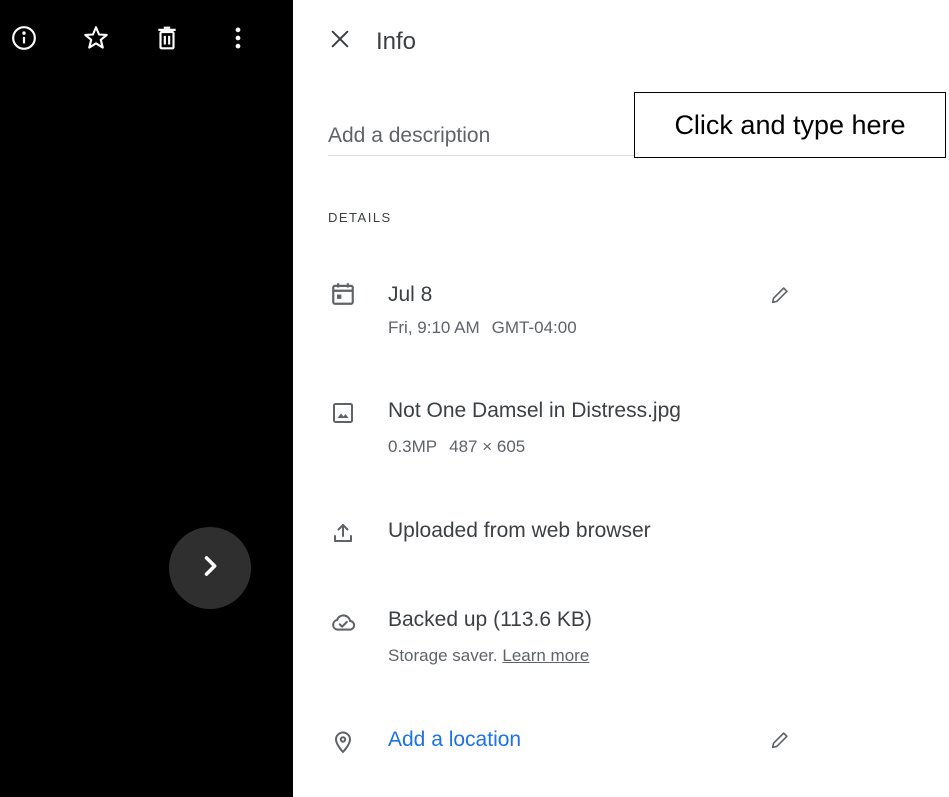 The image size is (949, 797). I want to click on next-photo-button, so click(210, 568).